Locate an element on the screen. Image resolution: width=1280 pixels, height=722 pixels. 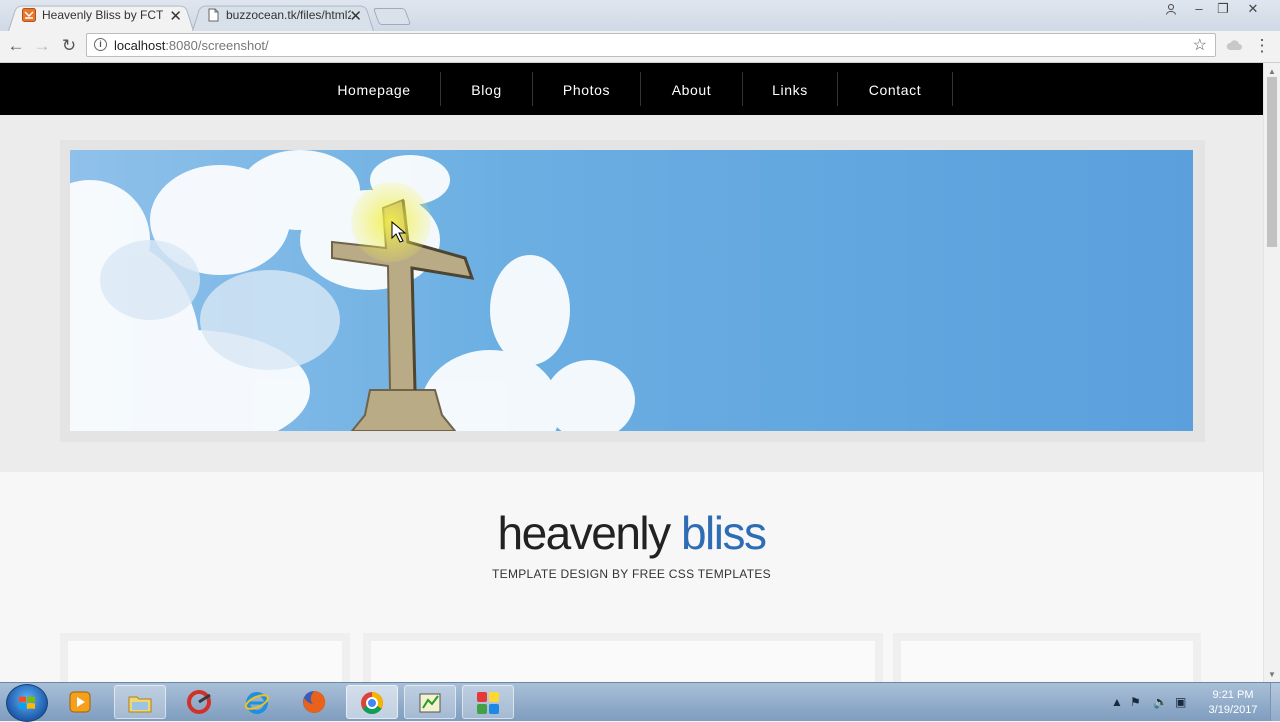
network-icon: ▣ is located at coordinates (1180, 702).